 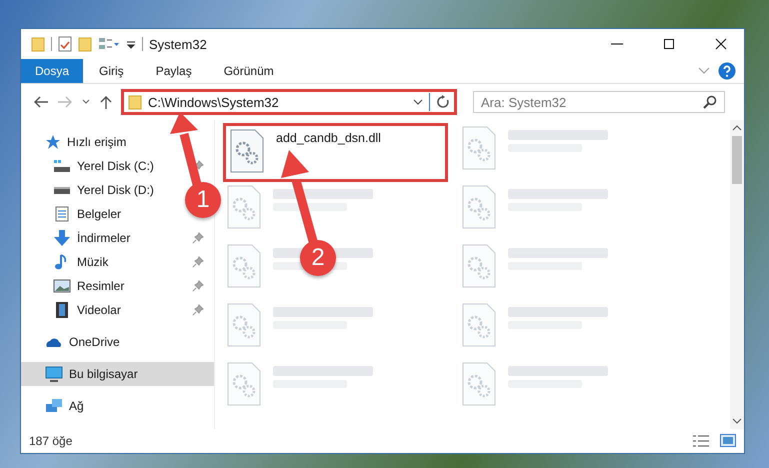 What do you see at coordinates (214, 102) in the screenshot?
I see `address-path: C:\Windows\System32` at bounding box center [214, 102].